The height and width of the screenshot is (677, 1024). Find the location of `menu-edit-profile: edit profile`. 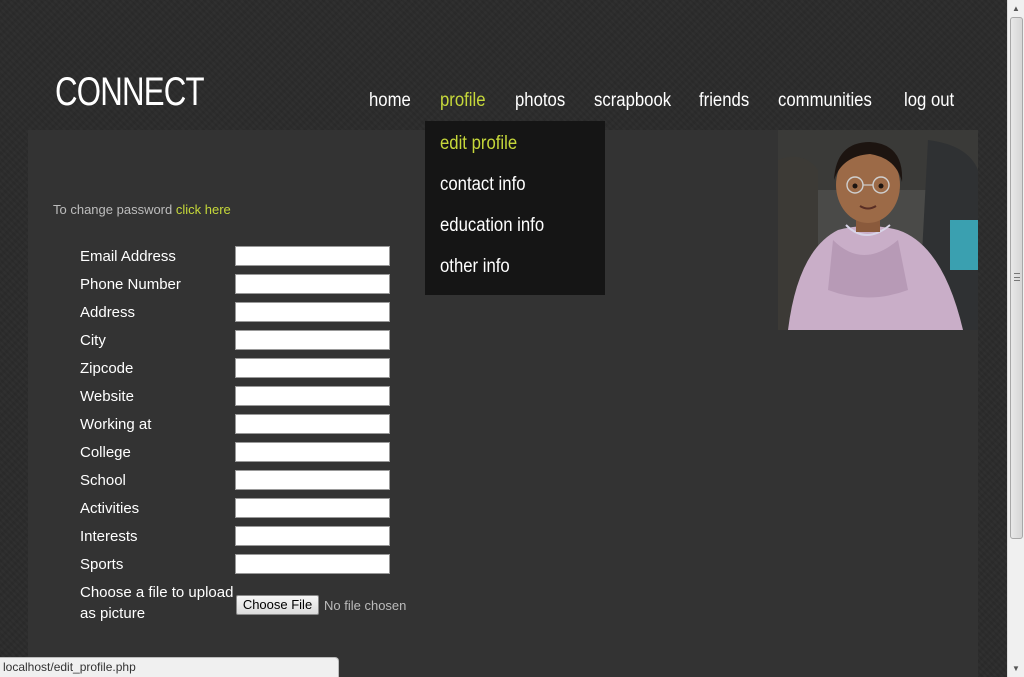

menu-edit-profile: edit profile is located at coordinates (478, 144).